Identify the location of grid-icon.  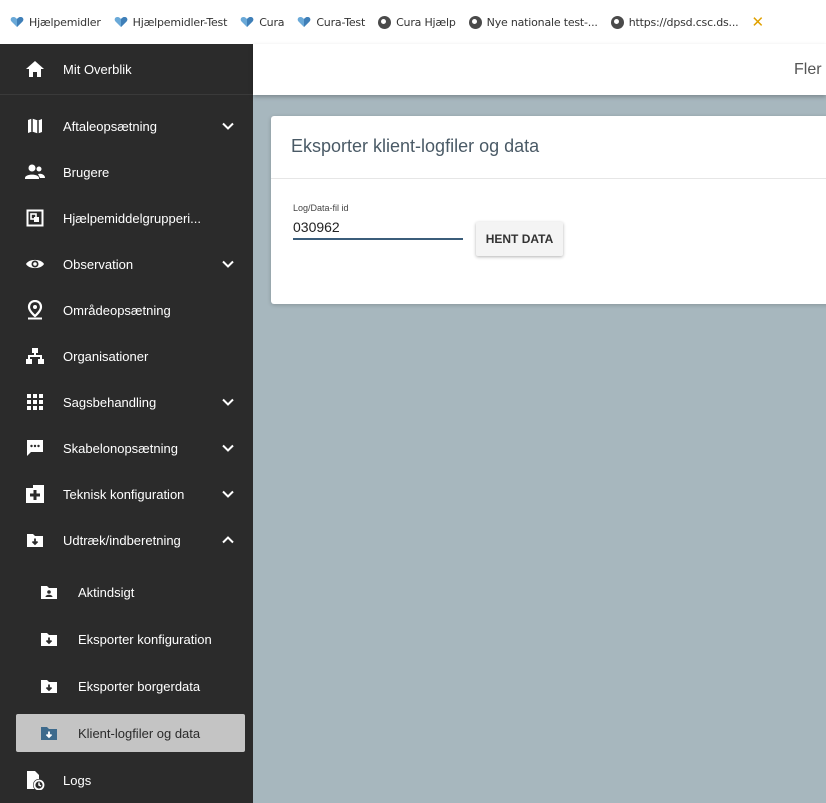
(35, 402).